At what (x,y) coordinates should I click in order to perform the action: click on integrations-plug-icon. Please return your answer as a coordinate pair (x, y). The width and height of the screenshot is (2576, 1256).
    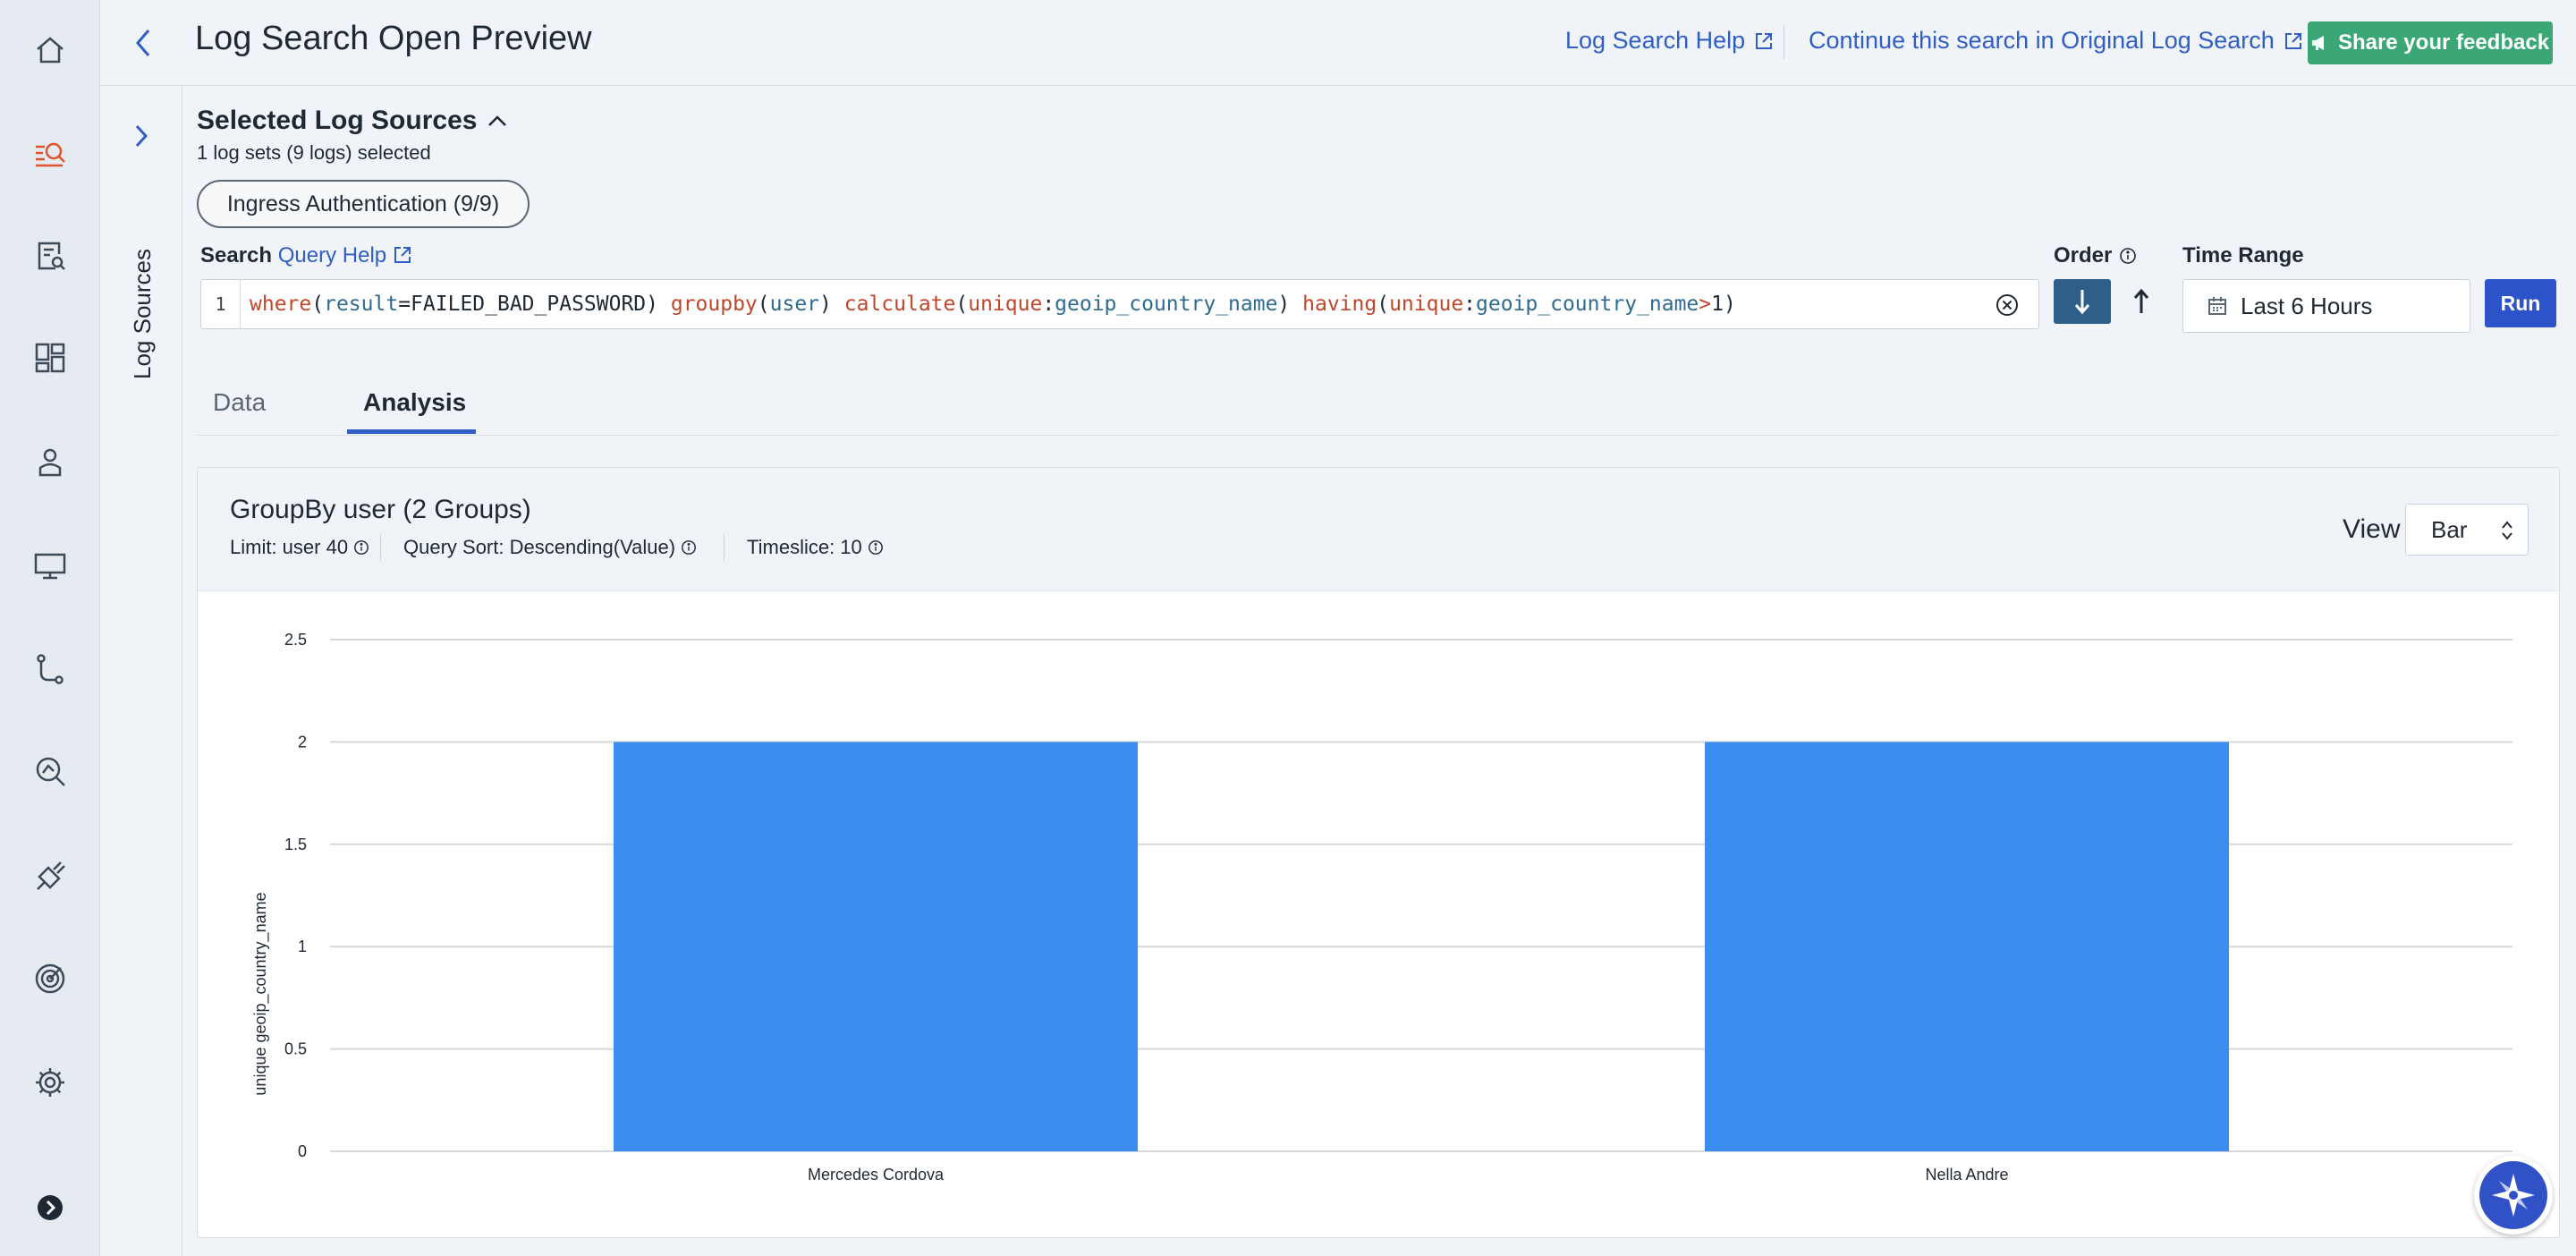
    Looking at the image, I should click on (50, 875).